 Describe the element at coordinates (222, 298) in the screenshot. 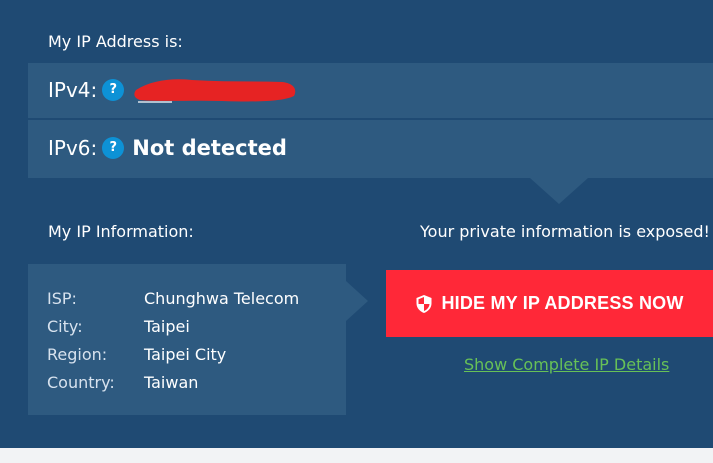

I see `isp-value: Chunghwa Telecom` at that location.